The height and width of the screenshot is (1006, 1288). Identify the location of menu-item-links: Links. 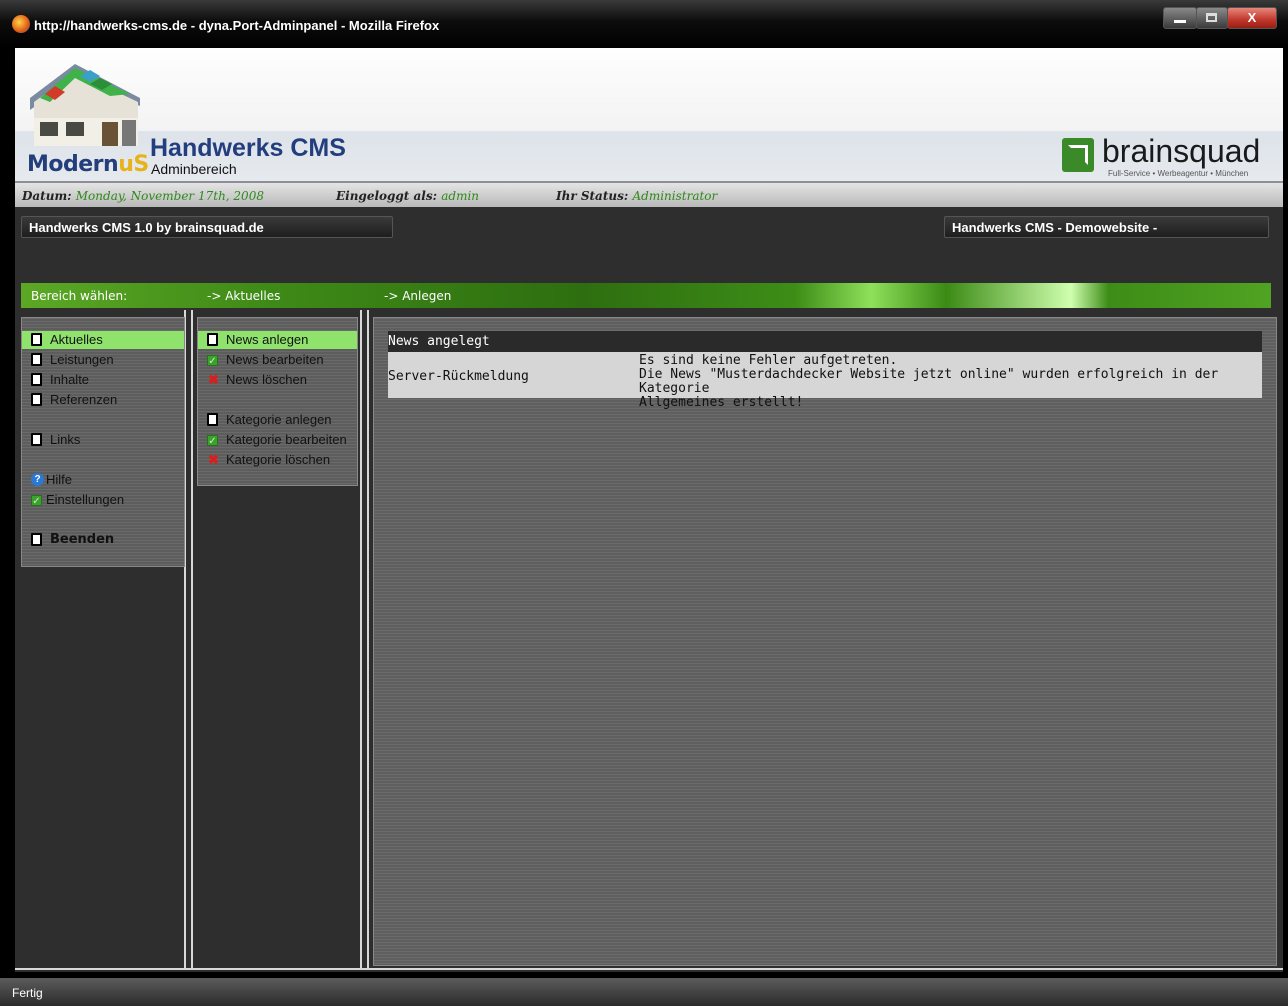
(103, 440).